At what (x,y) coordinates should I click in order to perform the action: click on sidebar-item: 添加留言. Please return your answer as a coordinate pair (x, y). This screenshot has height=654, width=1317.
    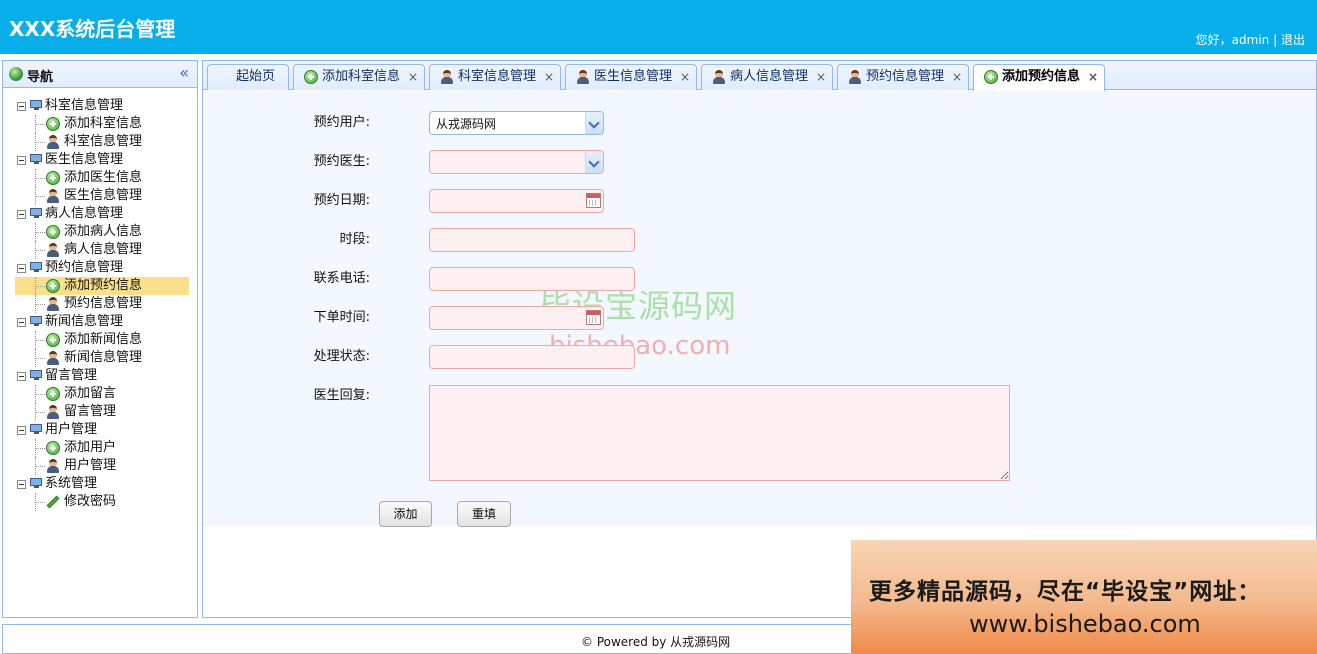
    Looking at the image, I should click on (78, 394).